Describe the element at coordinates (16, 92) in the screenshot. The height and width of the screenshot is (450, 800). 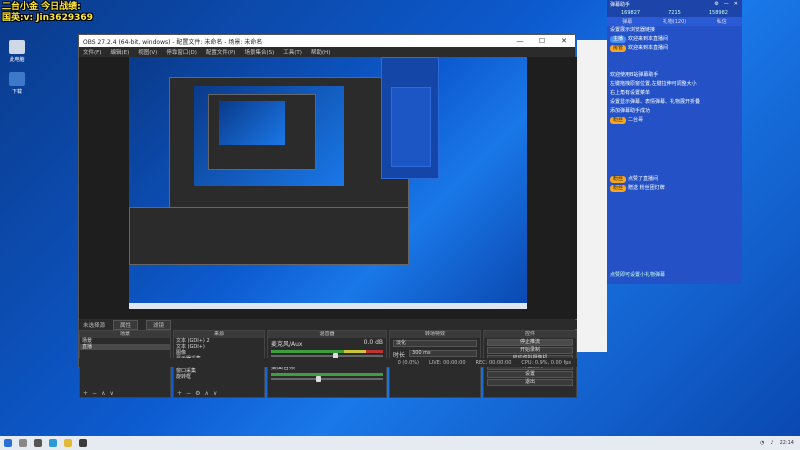
I see `desktop-icon-label: 下载` at that location.